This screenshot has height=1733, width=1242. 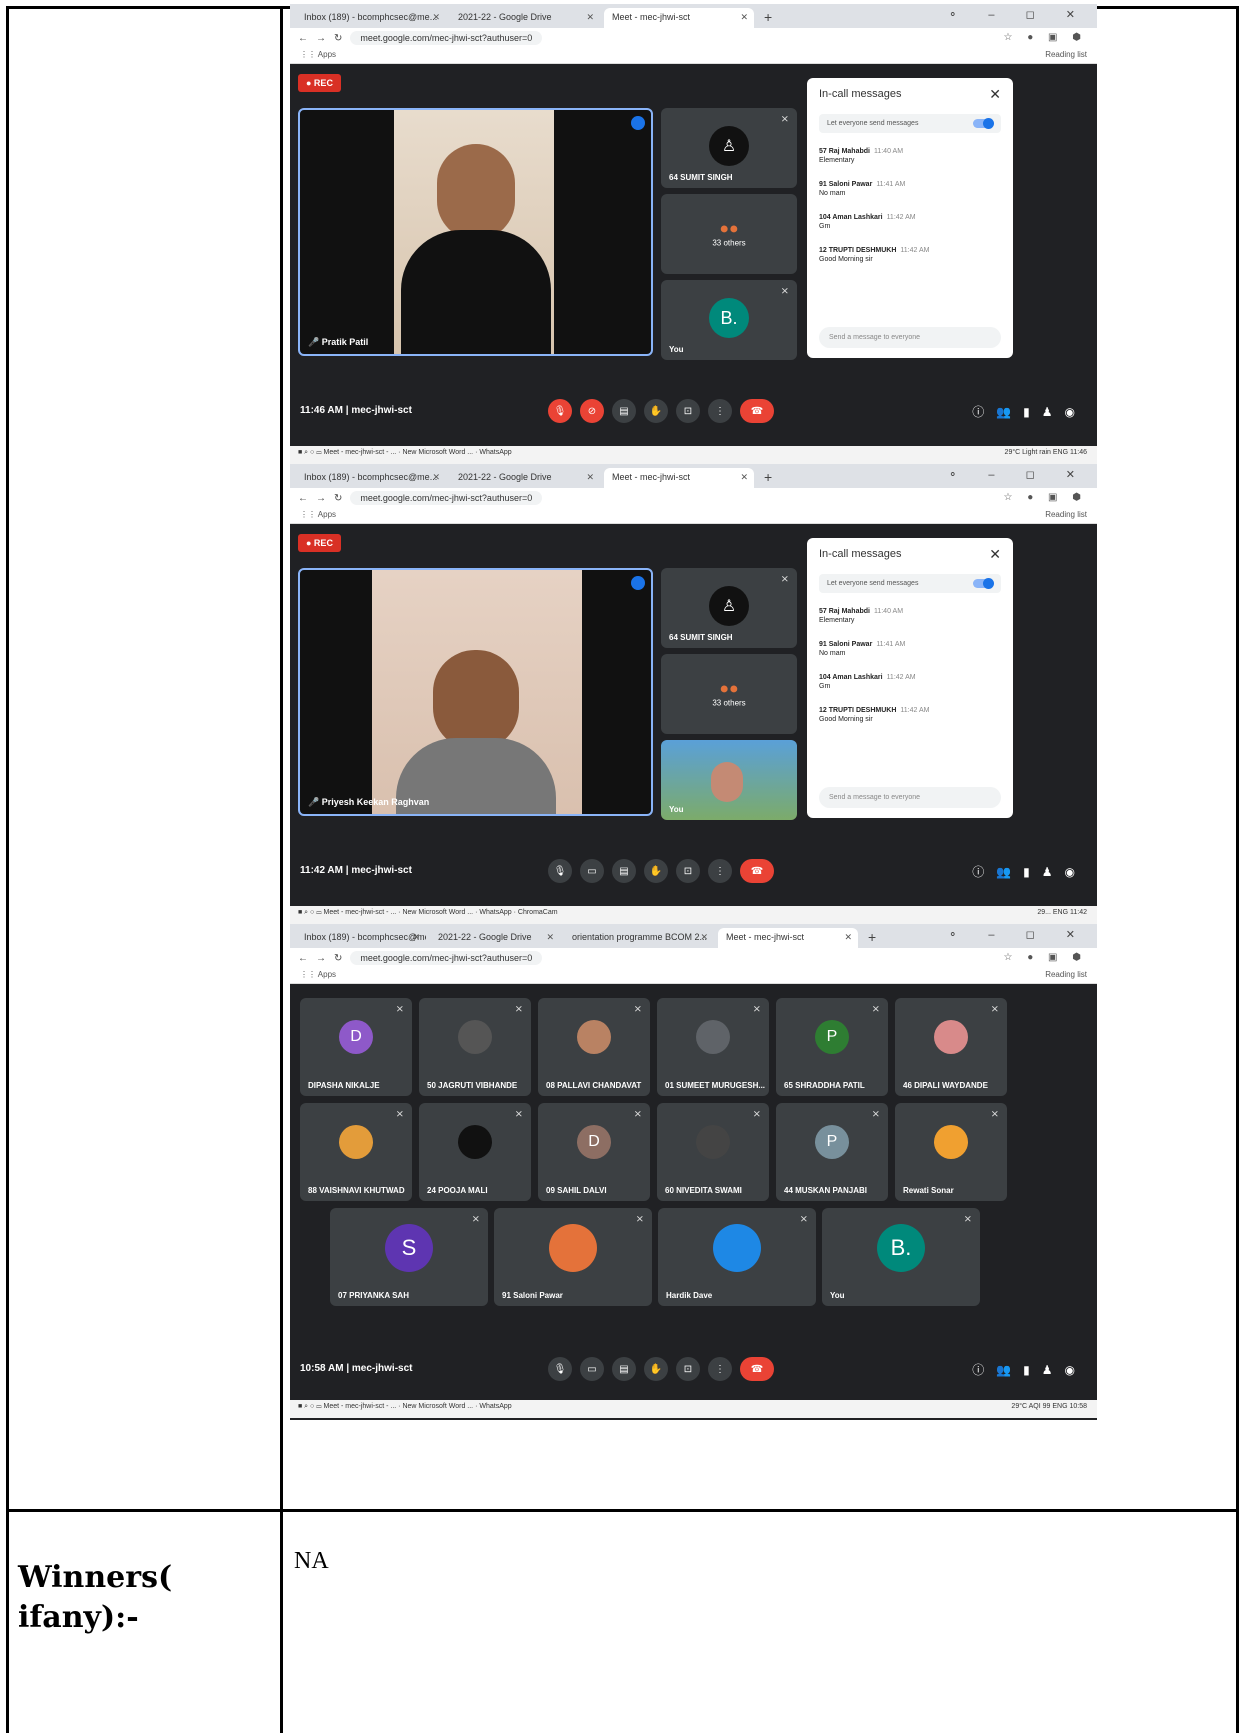 I want to click on participant-tile: ⨯ 08 PALLAVI CHANDAVAT, so click(x=594, y=1047).